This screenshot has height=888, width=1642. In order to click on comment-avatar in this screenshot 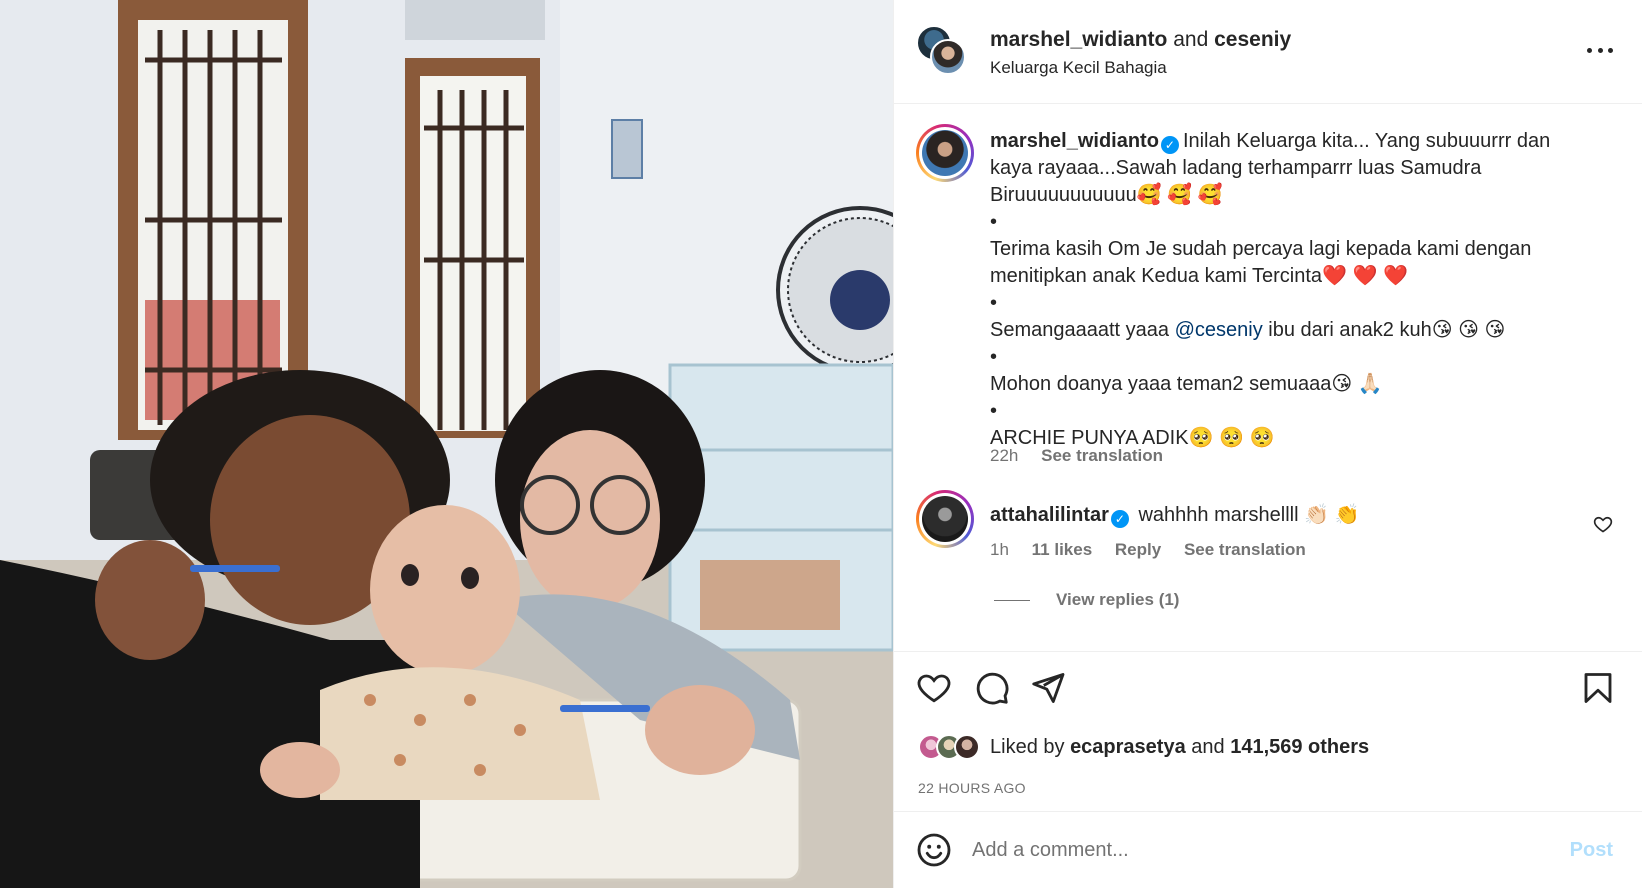, I will do `click(945, 519)`.